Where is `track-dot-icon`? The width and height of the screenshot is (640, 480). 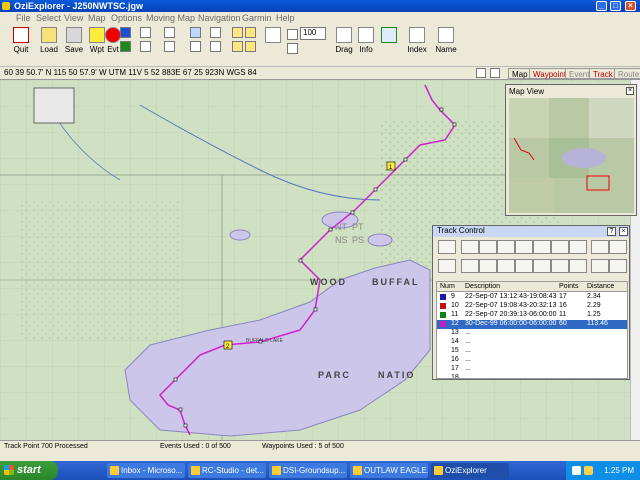
track-dot-icon is located at coordinates (560, 247).